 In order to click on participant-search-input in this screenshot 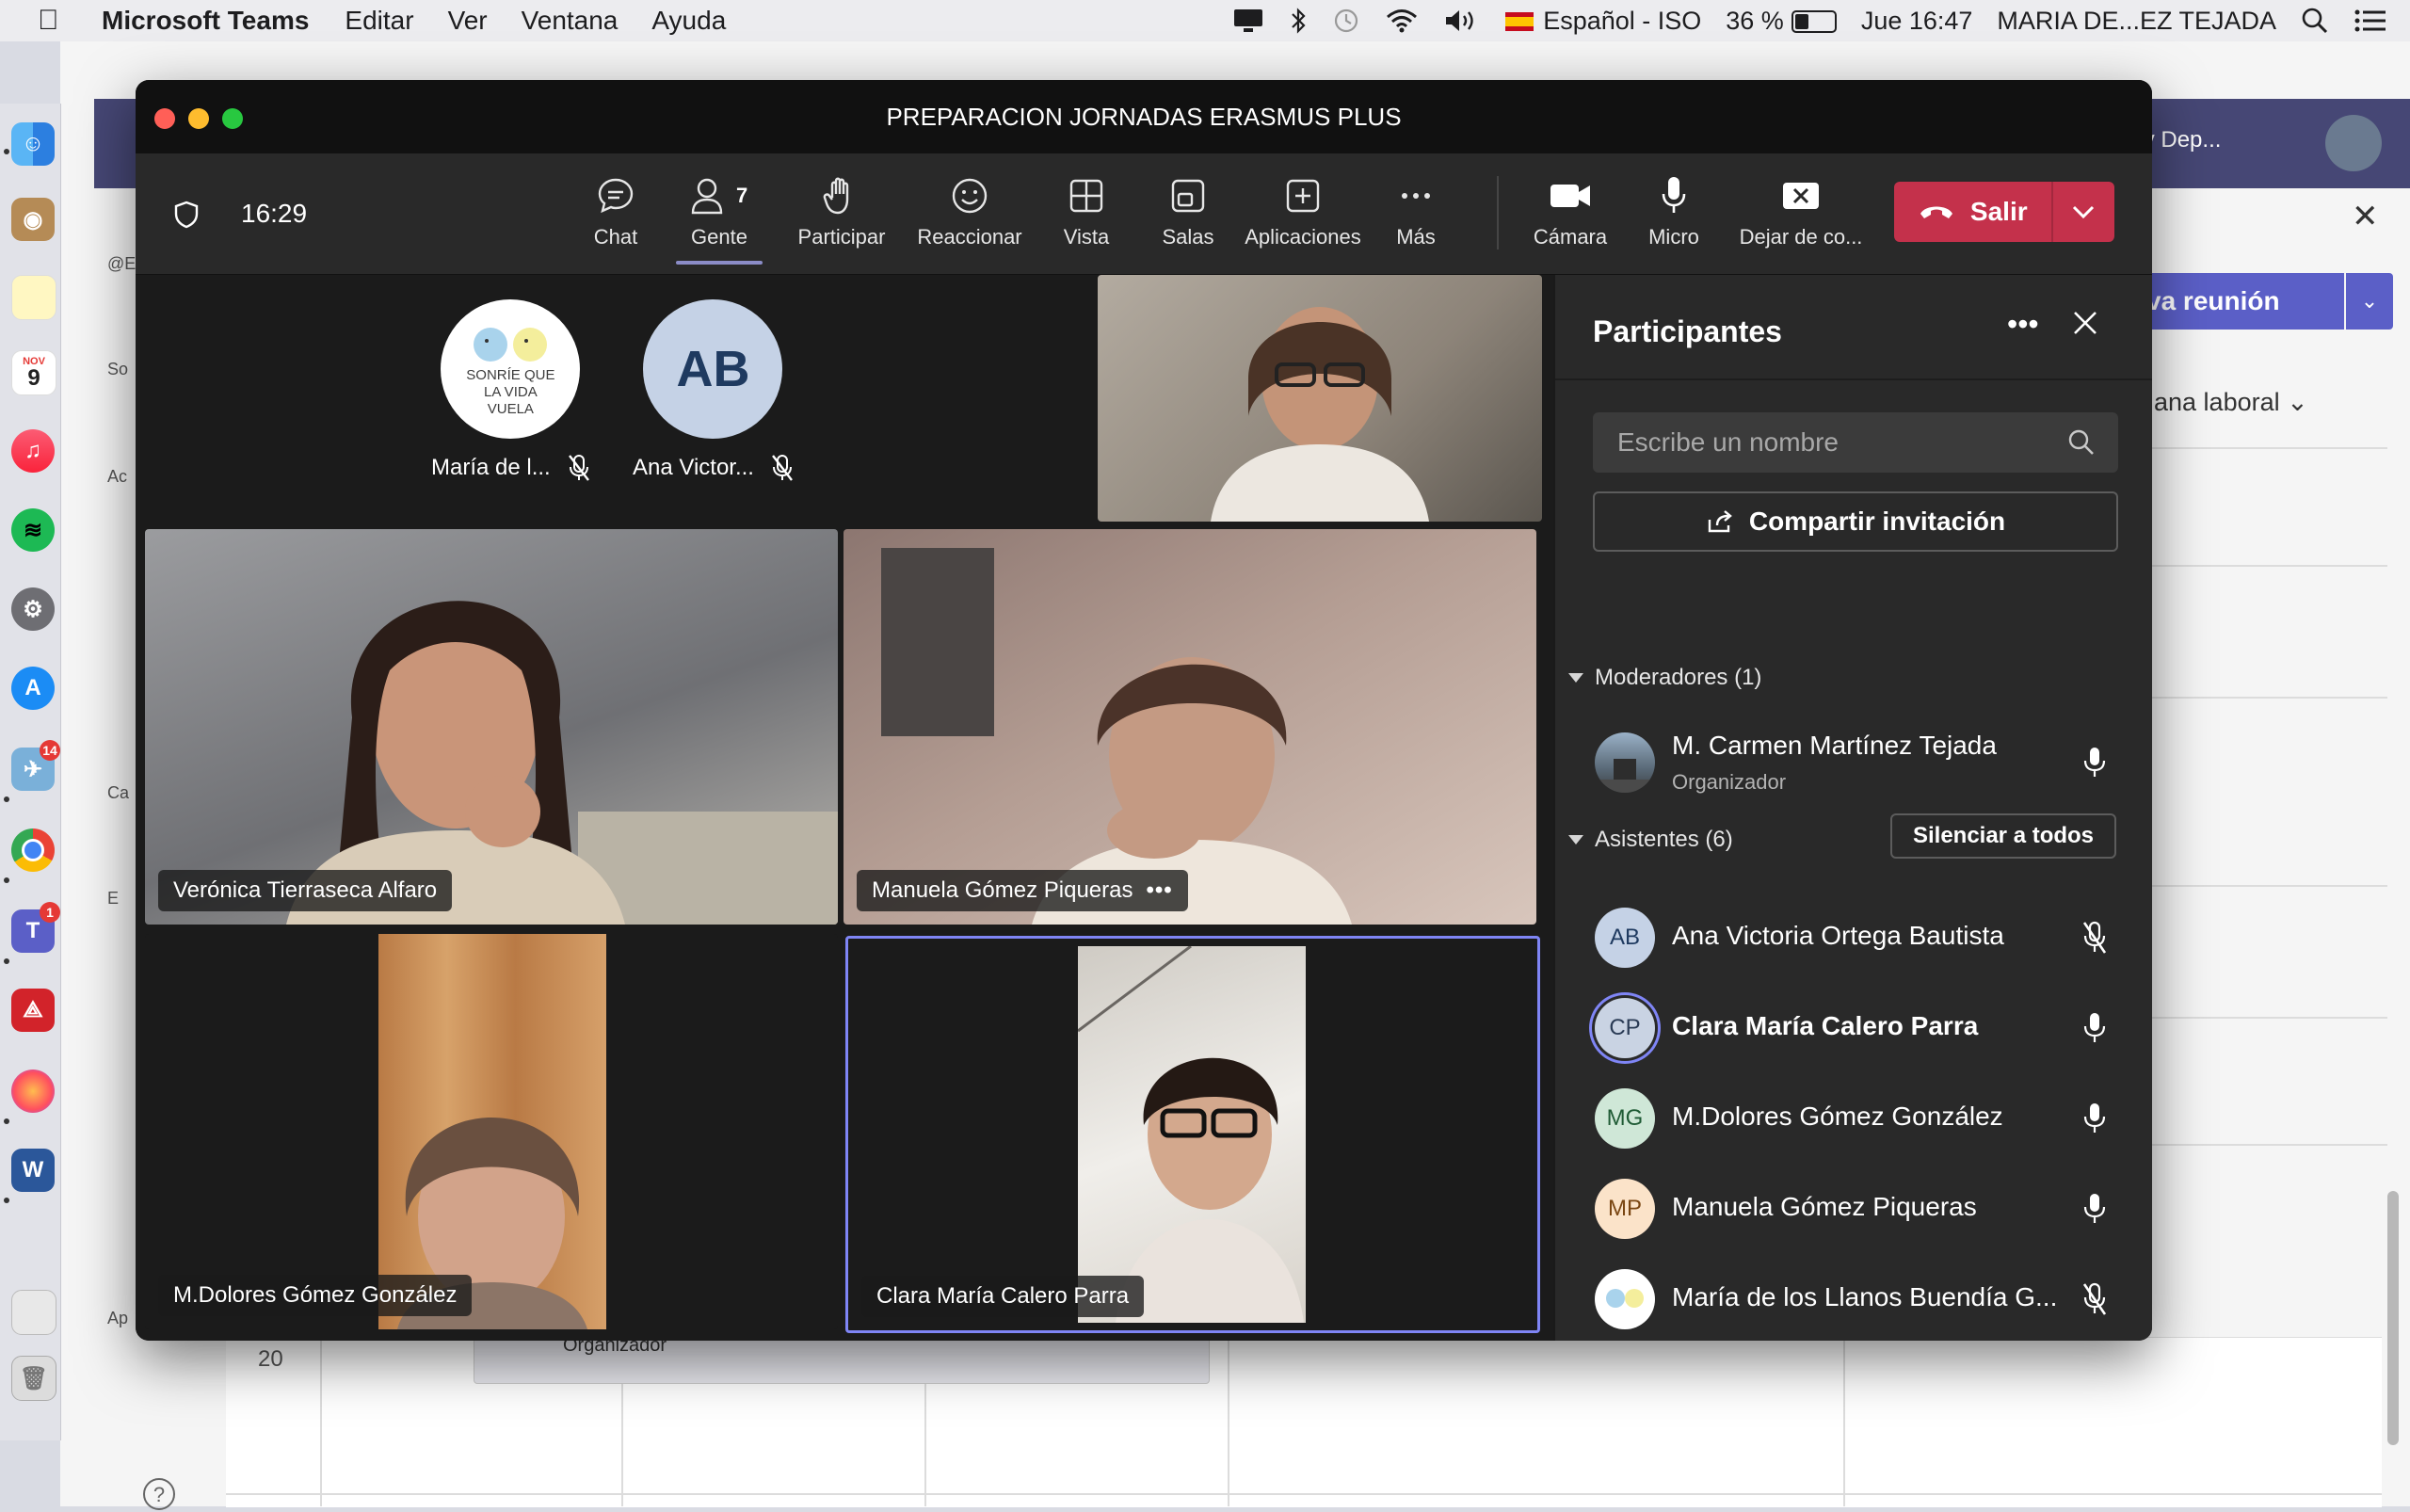, I will do `click(1841, 442)`.